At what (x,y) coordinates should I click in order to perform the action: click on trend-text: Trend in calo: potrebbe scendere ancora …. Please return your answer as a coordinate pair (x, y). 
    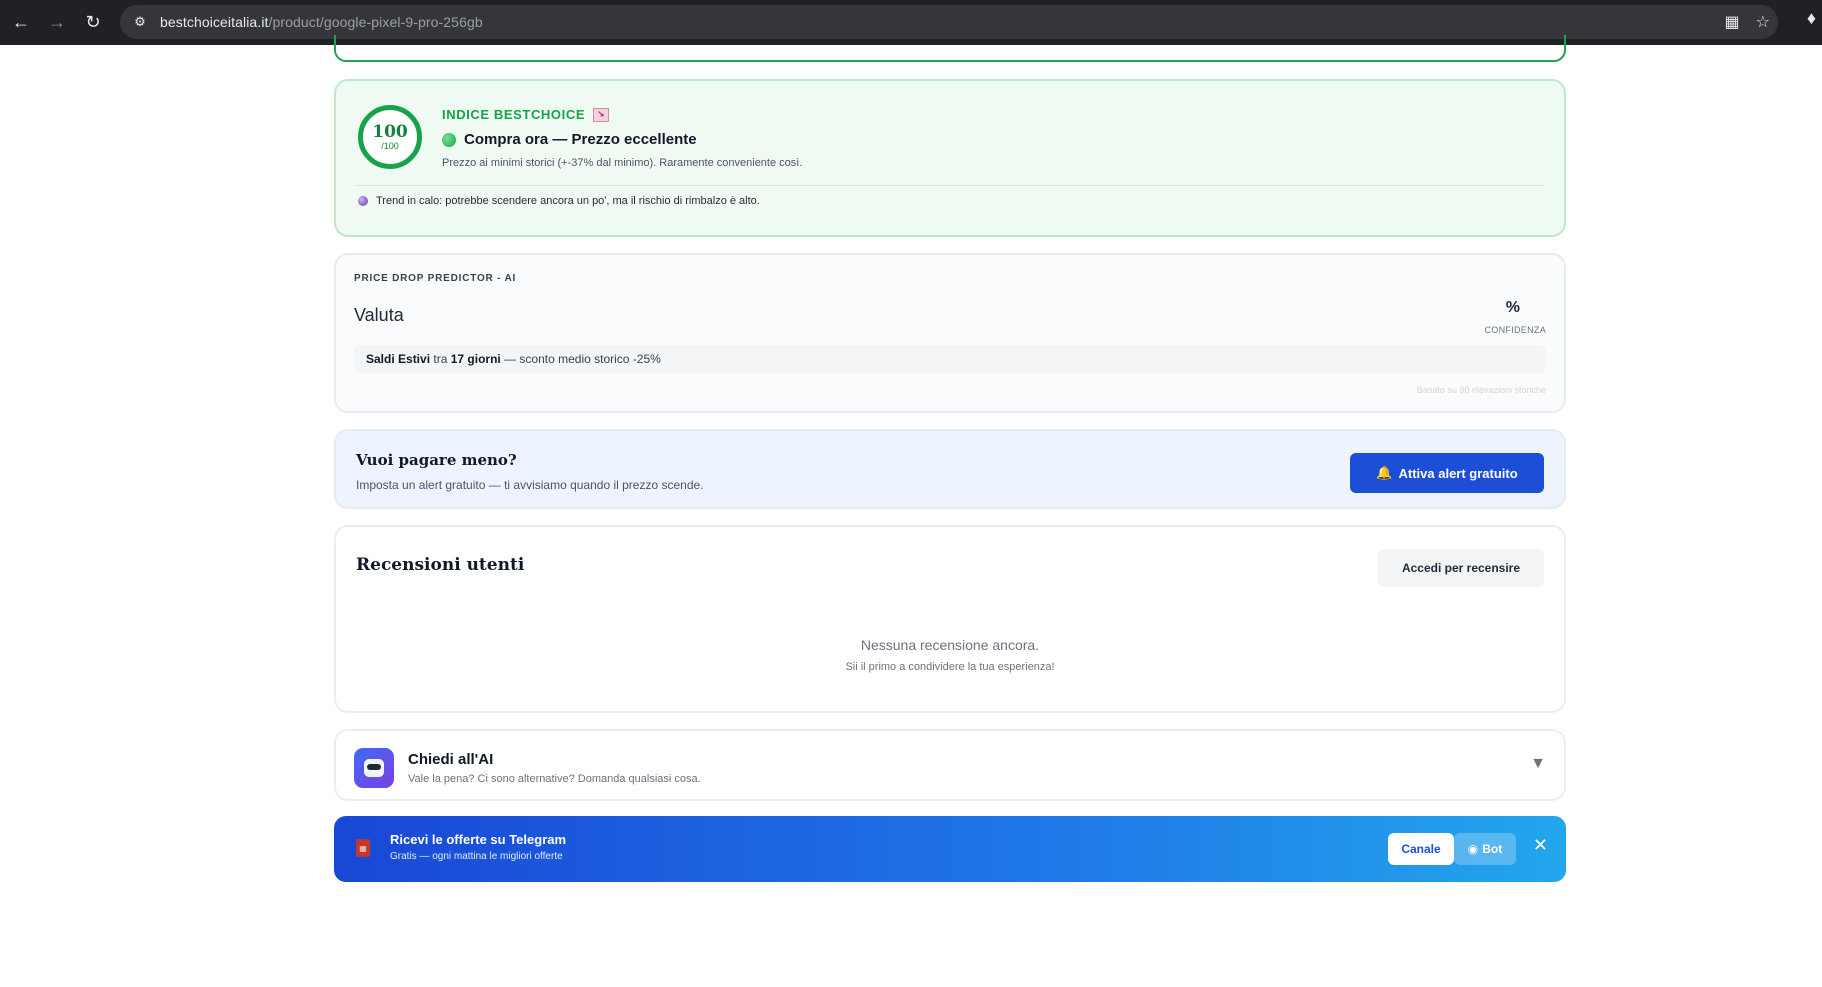
    Looking at the image, I should click on (568, 201).